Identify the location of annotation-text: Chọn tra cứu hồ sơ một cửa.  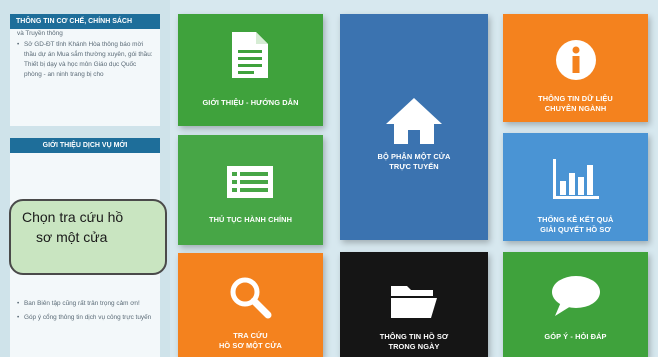
(92, 227).